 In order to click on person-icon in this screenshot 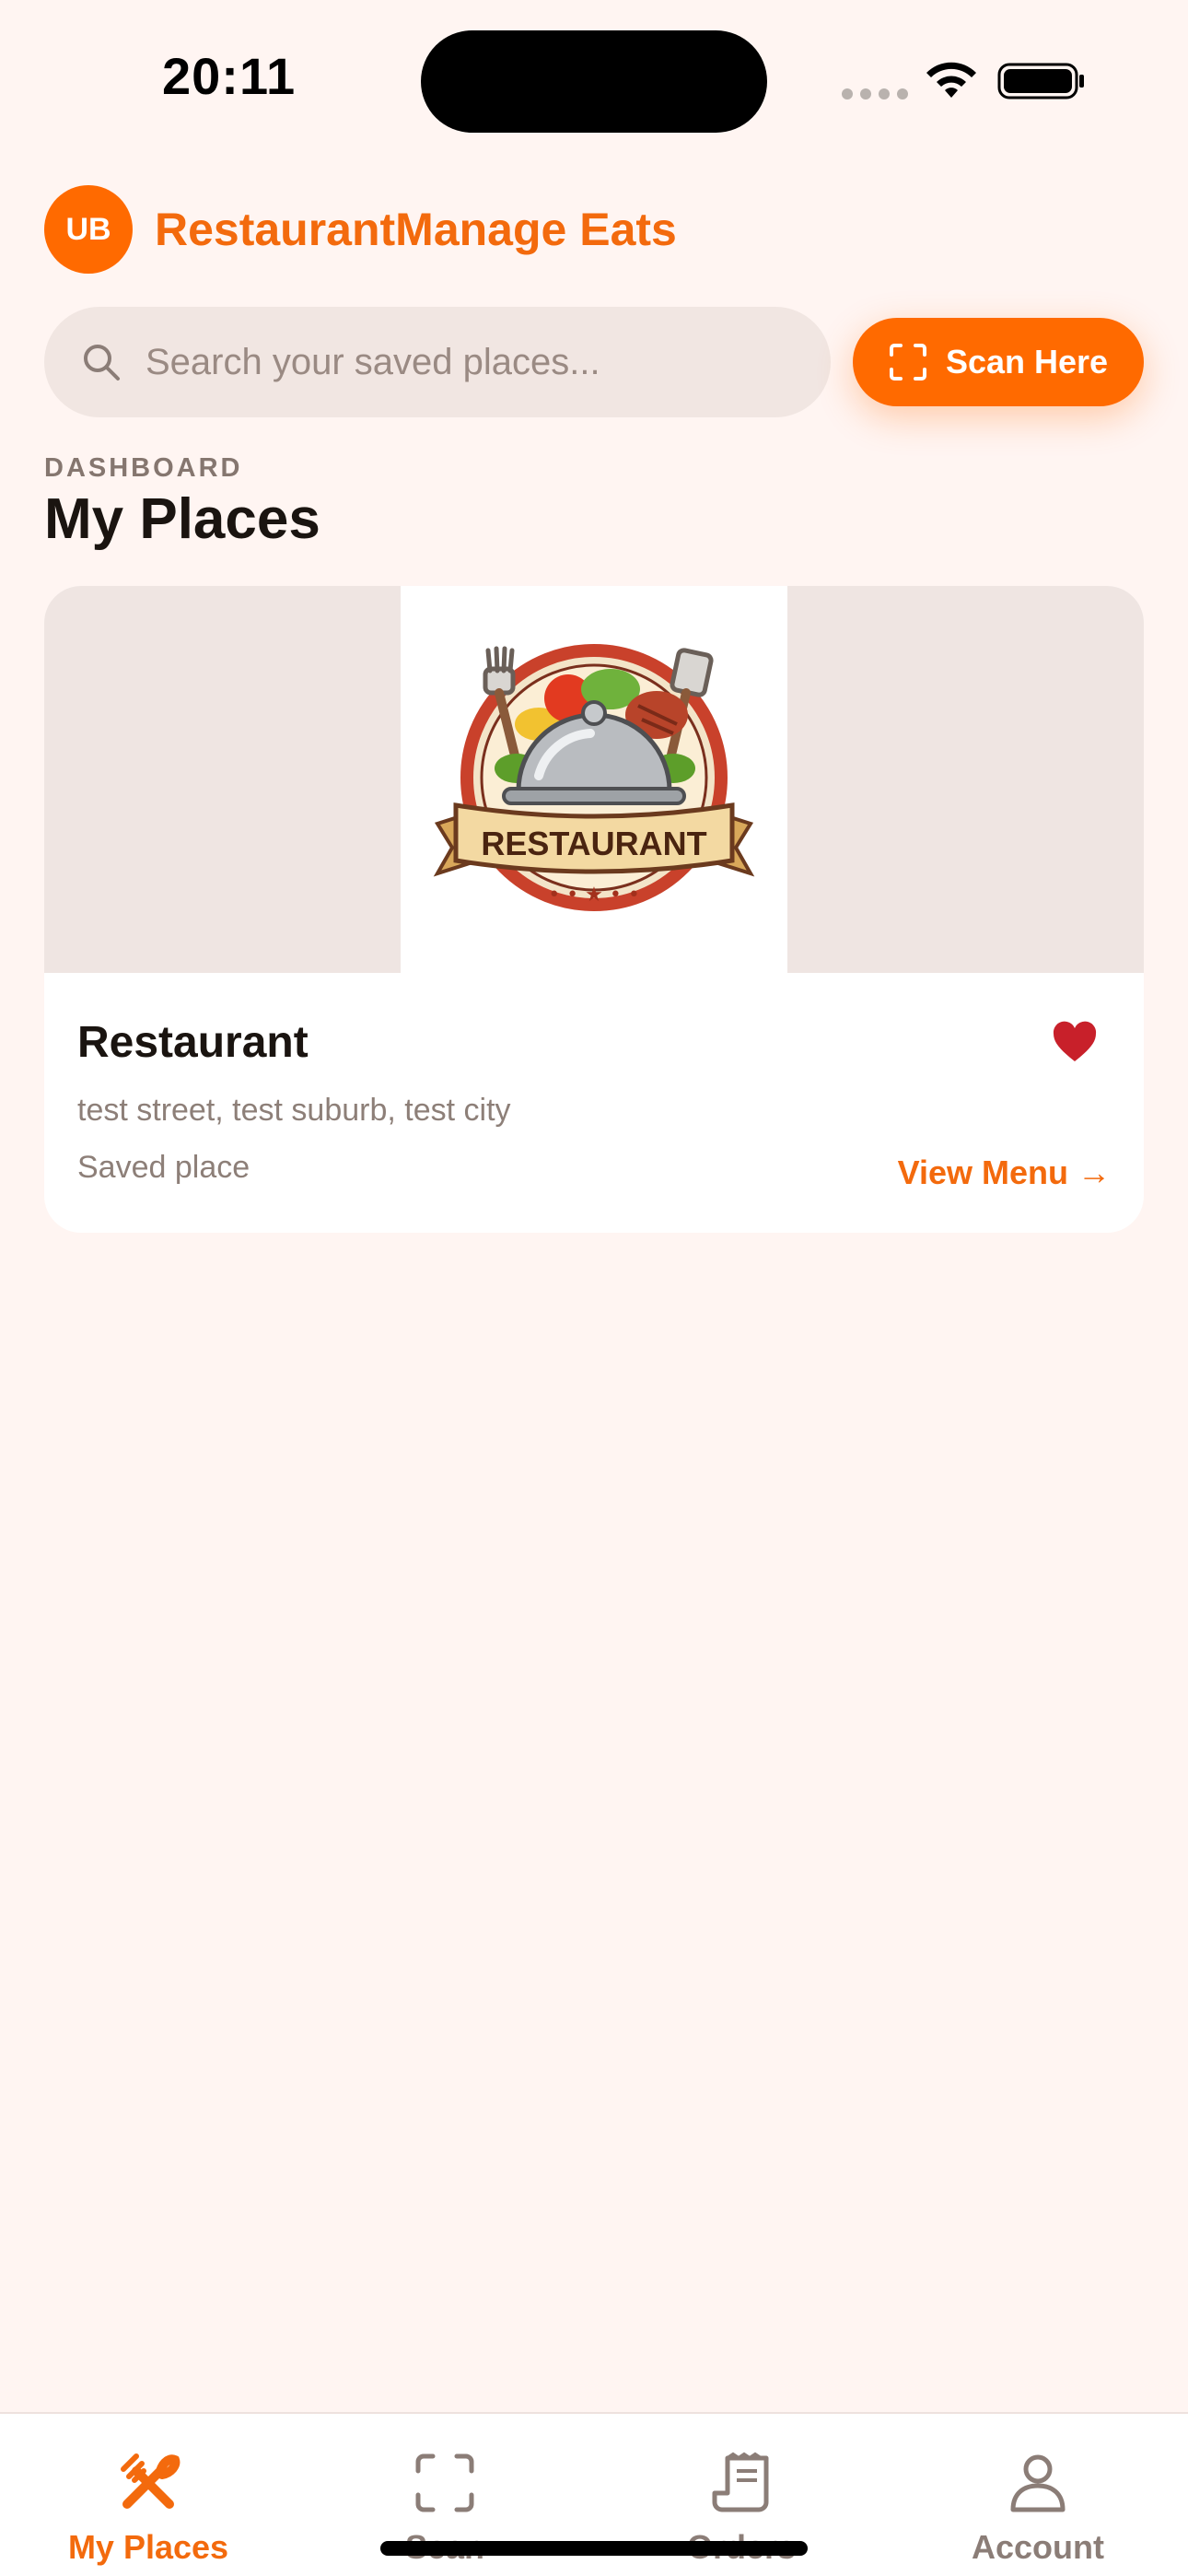, I will do `click(1038, 2483)`.